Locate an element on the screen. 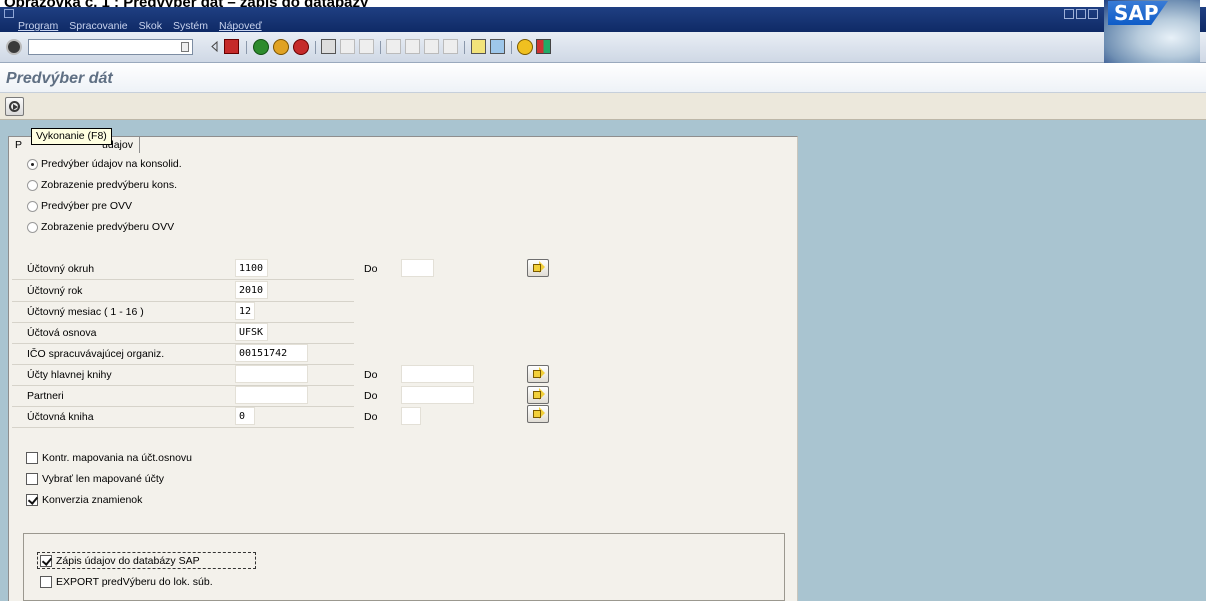 Image resolution: width=1206 pixels, height=601 pixels. standard-toolbar is located at coordinates (603, 47).